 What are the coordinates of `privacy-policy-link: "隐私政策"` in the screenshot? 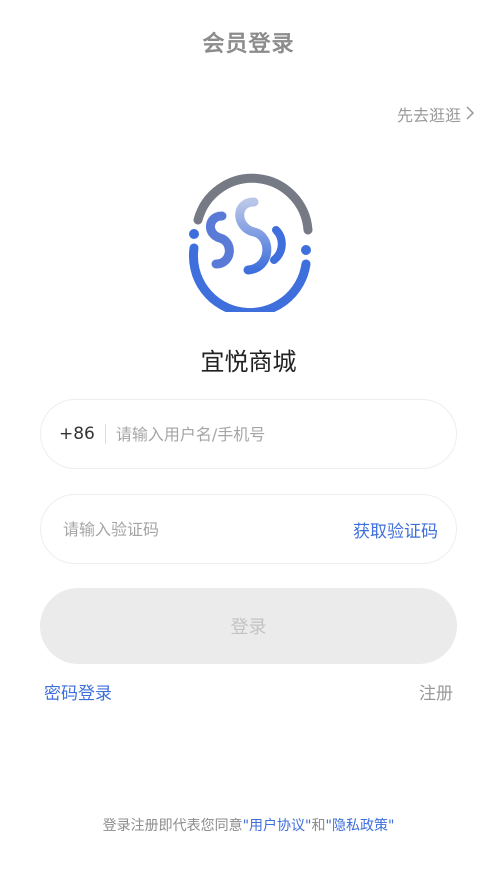 It's located at (360, 826).